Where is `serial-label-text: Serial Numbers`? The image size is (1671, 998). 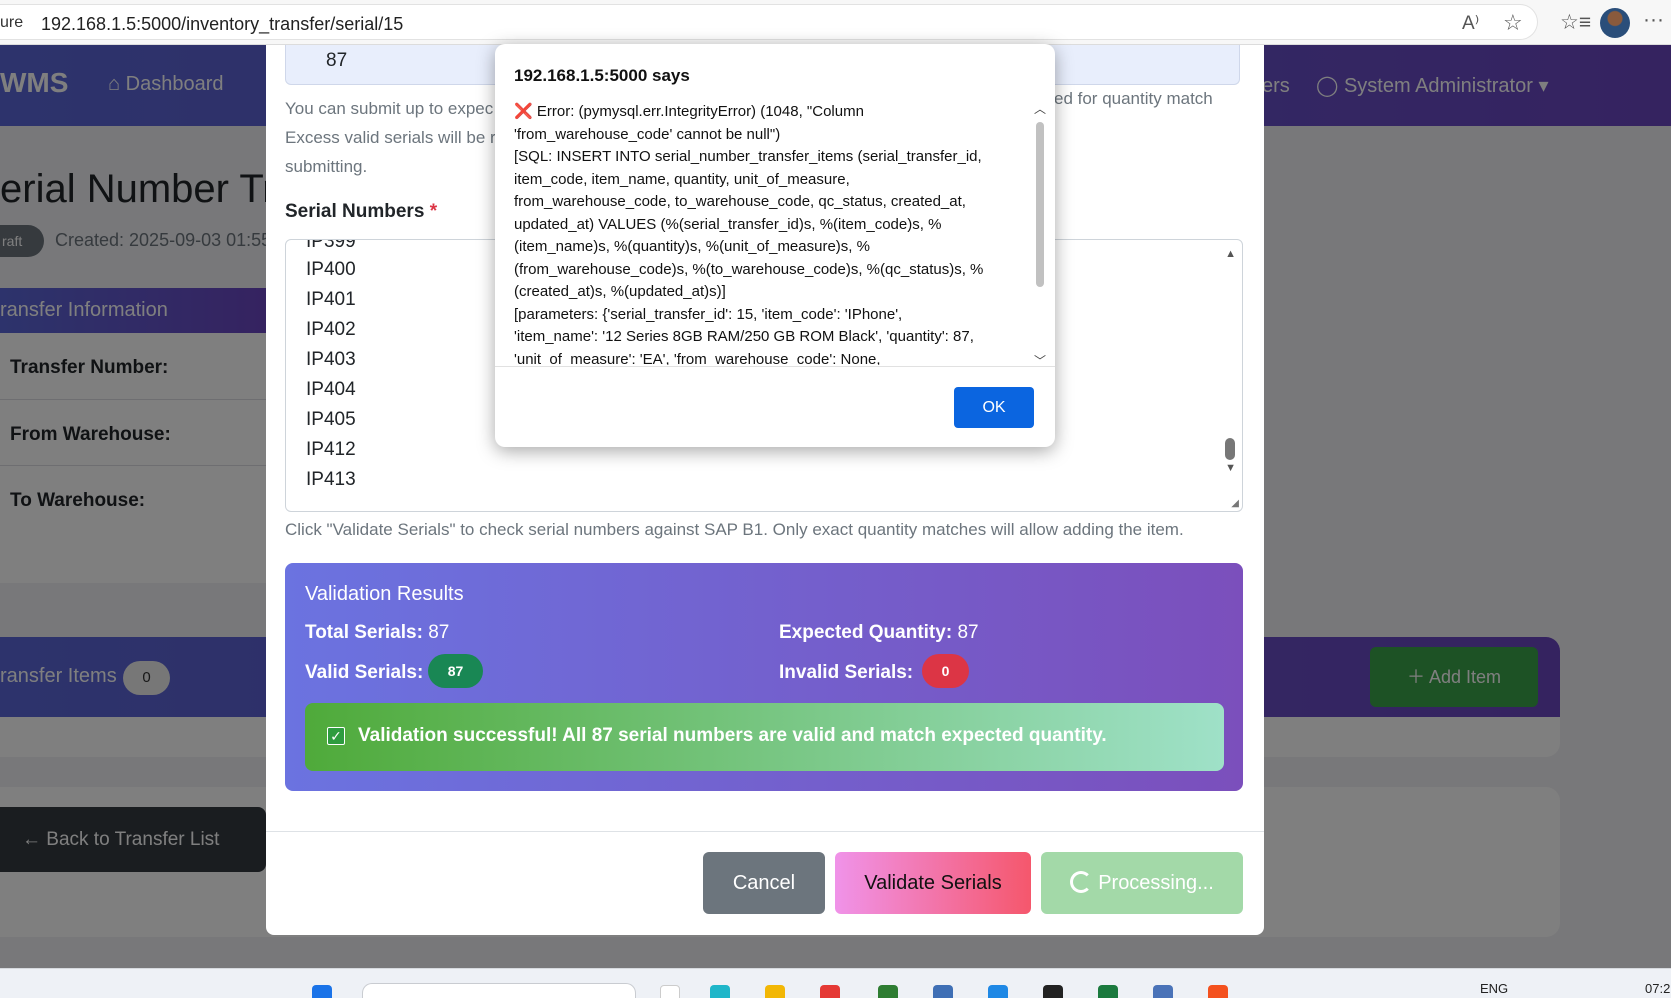
serial-label-text: Serial Numbers is located at coordinates (355, 211).